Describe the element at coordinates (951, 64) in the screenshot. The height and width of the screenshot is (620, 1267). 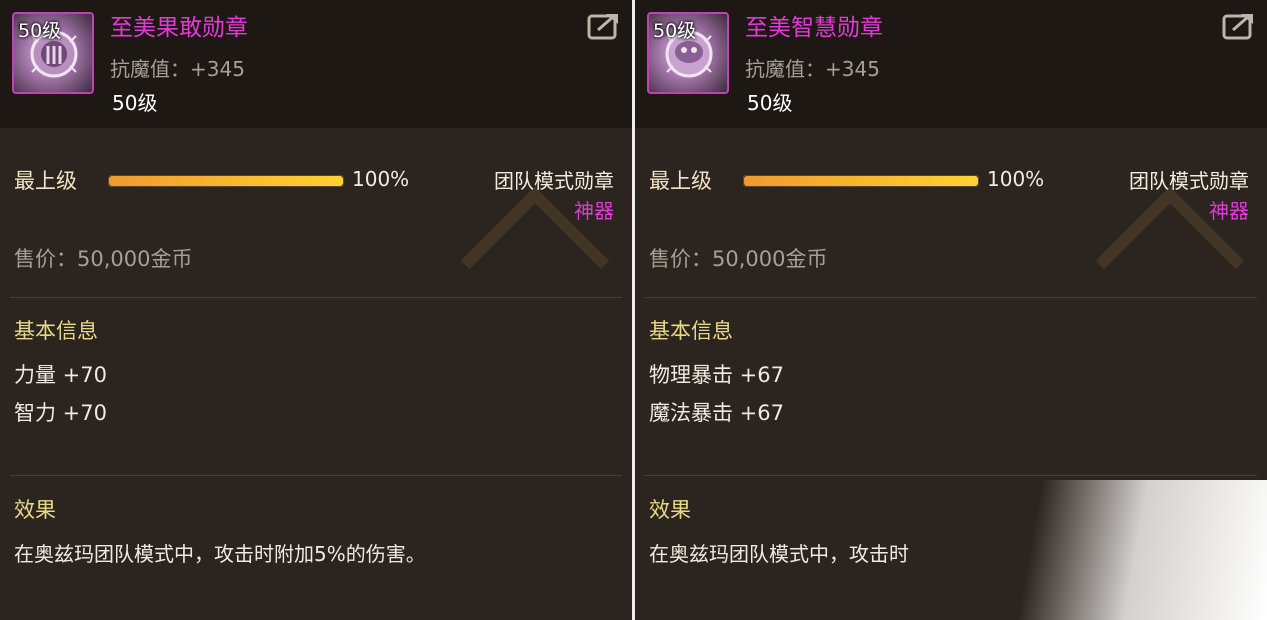
I see `tooltip-header: 50级 至美智慧勋章 抗魔值：+345 50级` at that location.